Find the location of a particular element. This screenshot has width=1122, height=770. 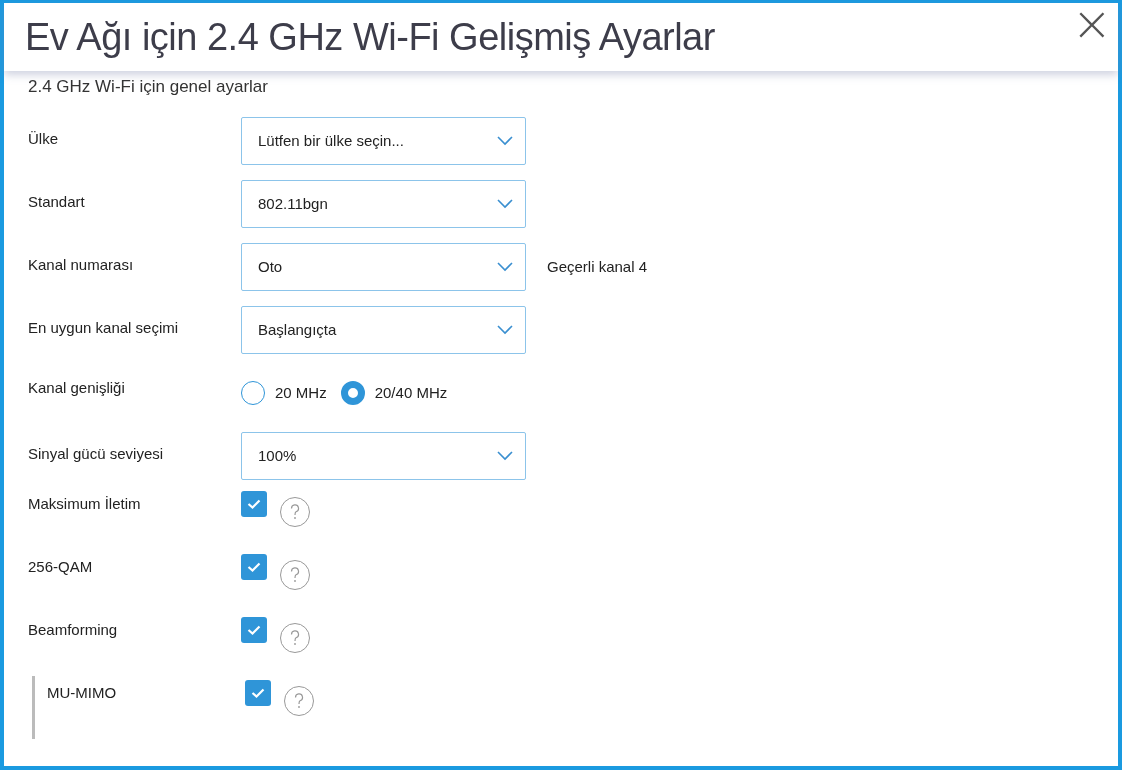

dropdown-field: 802.11bgn is located at coordinates (383, 203).